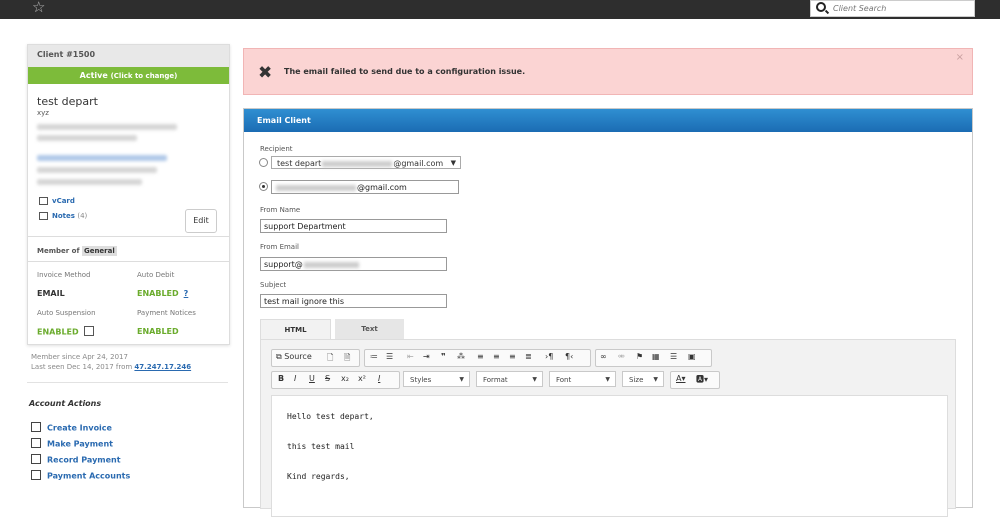 The width and height of the screenshot is (1000, 517). What do you see at coordinates (63, 216) in the screenshot?
I see `notes-link: Notes (4)` at bounding box center [63, 216].